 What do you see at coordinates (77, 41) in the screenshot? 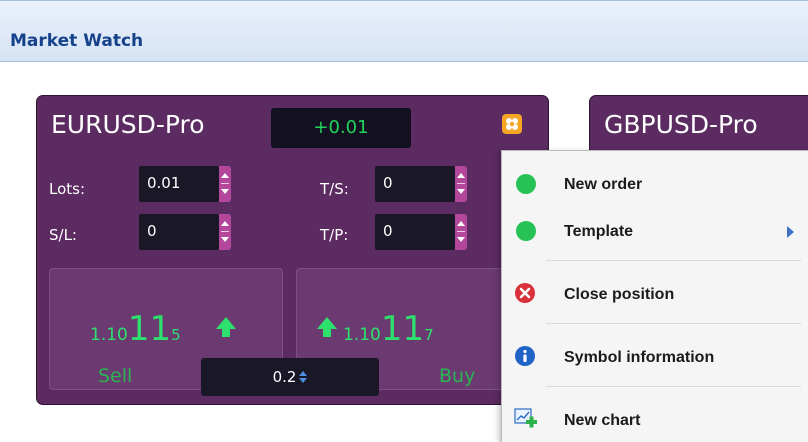
I see `panel-title: Market Watch` at bounding box center [77, 41].